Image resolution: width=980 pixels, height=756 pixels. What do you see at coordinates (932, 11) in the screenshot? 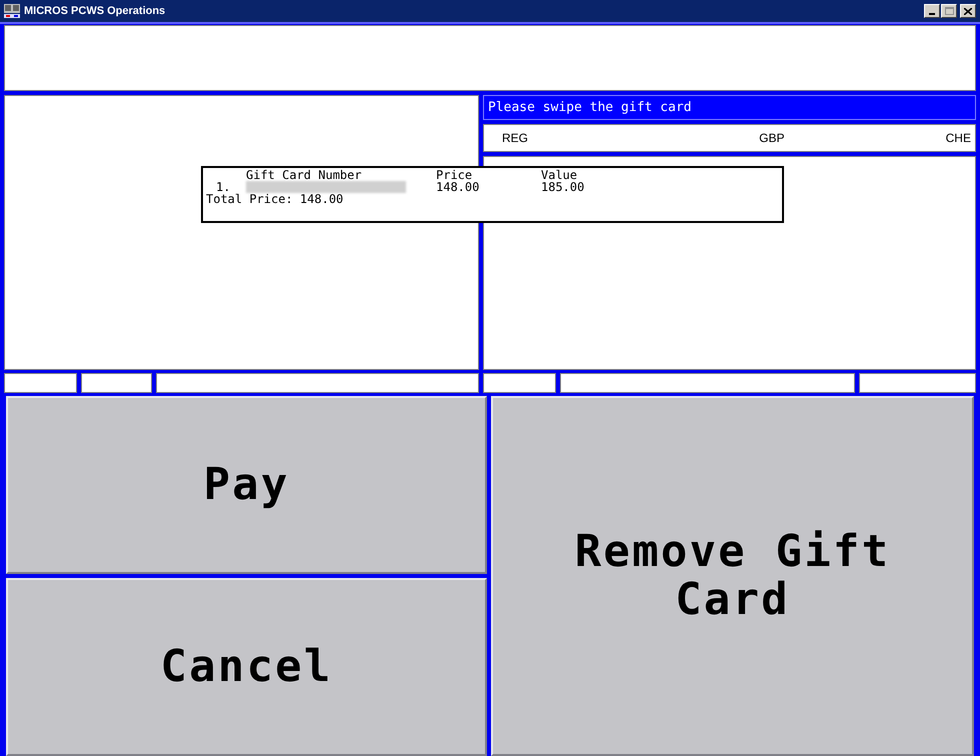
I see `minimize-button` at bounding box center [932, 11].